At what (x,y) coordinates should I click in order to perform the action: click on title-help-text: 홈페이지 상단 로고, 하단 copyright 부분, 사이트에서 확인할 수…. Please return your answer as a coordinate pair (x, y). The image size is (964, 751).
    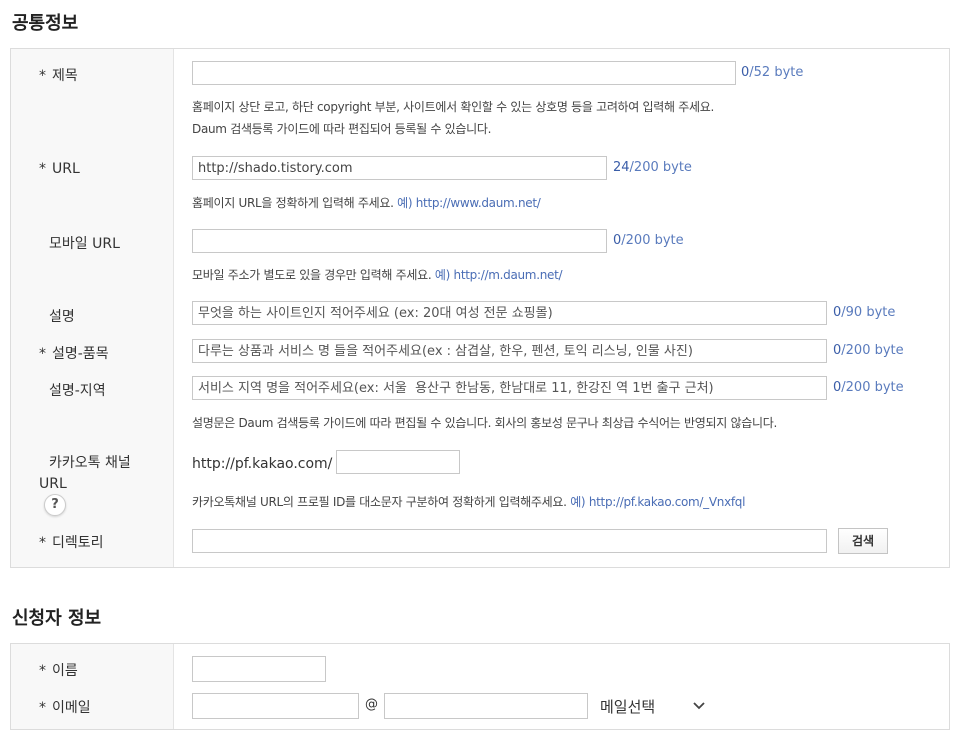
    Looking at the image, I should click on (453, 118).